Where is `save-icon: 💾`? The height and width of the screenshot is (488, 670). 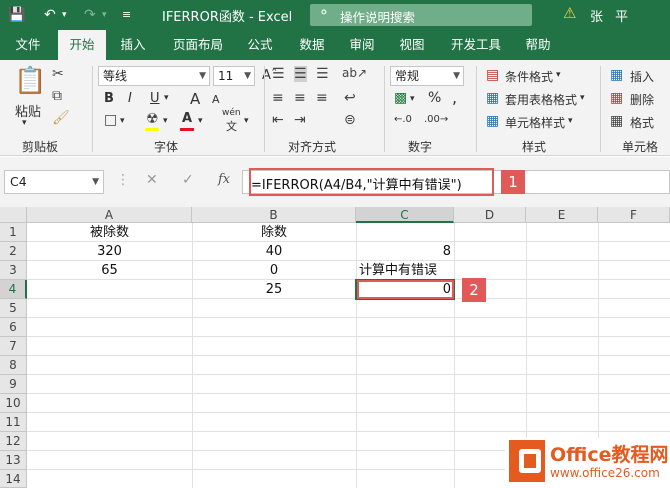 save-icon: 💾 is located at coordinates (16, 15).